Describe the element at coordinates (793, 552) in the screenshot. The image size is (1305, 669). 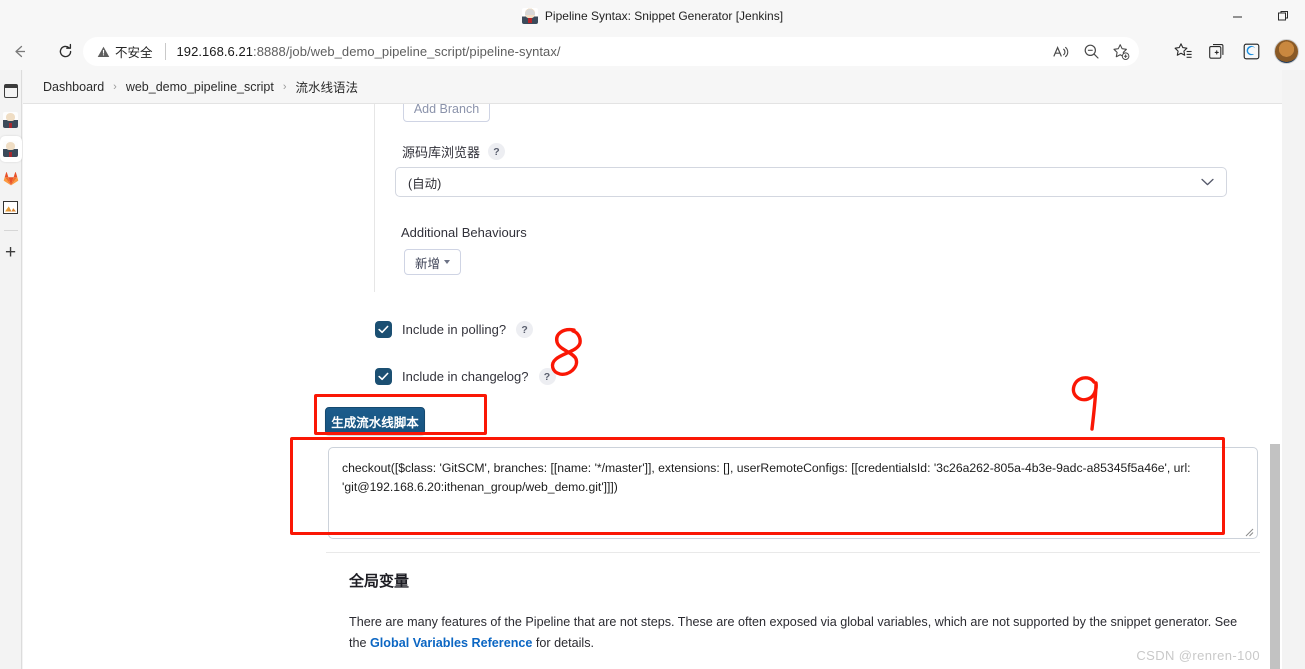
I see `section-divider` at that location.